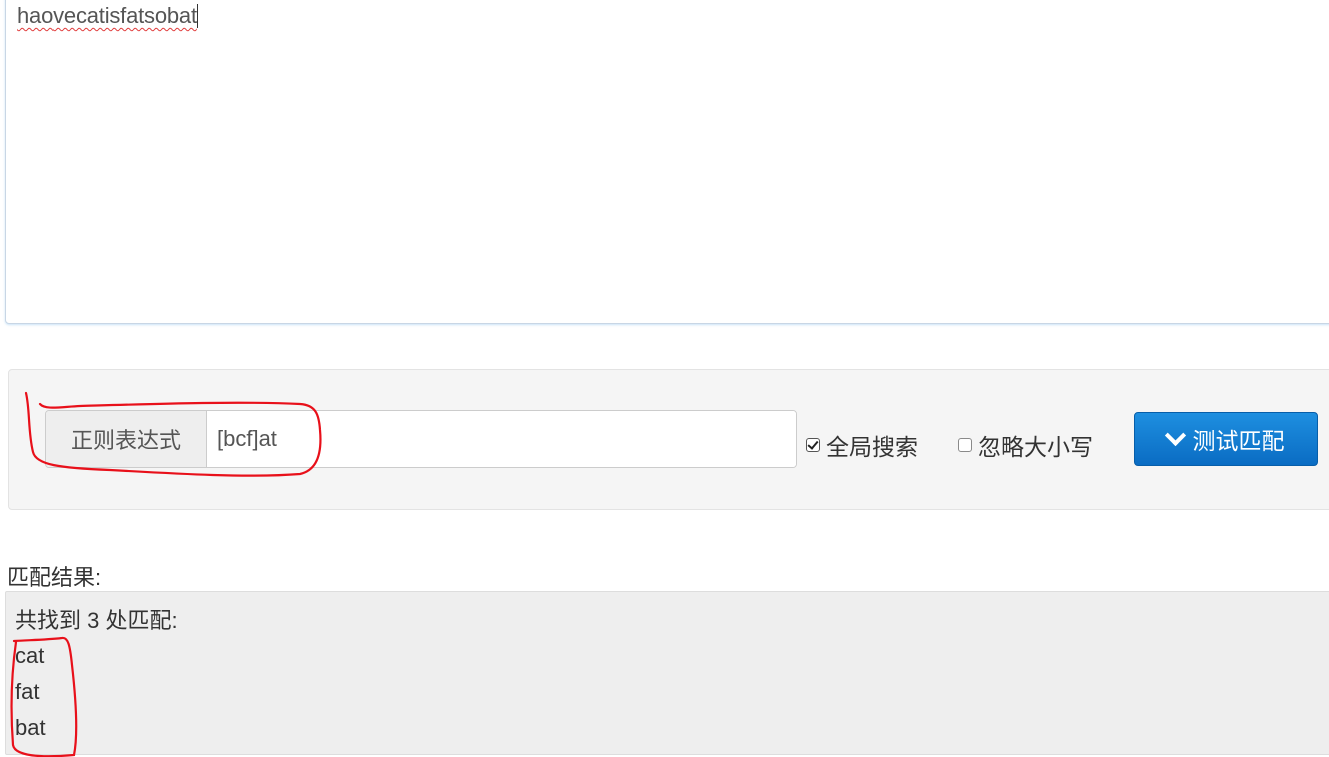 The width and height of the screenshot is (1329, 757). I want to click on regex-pattern-input, so click(501, 439).